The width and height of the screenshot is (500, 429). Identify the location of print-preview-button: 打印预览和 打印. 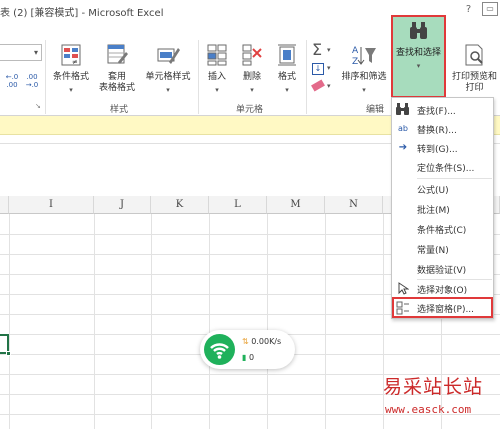
(474, 72).